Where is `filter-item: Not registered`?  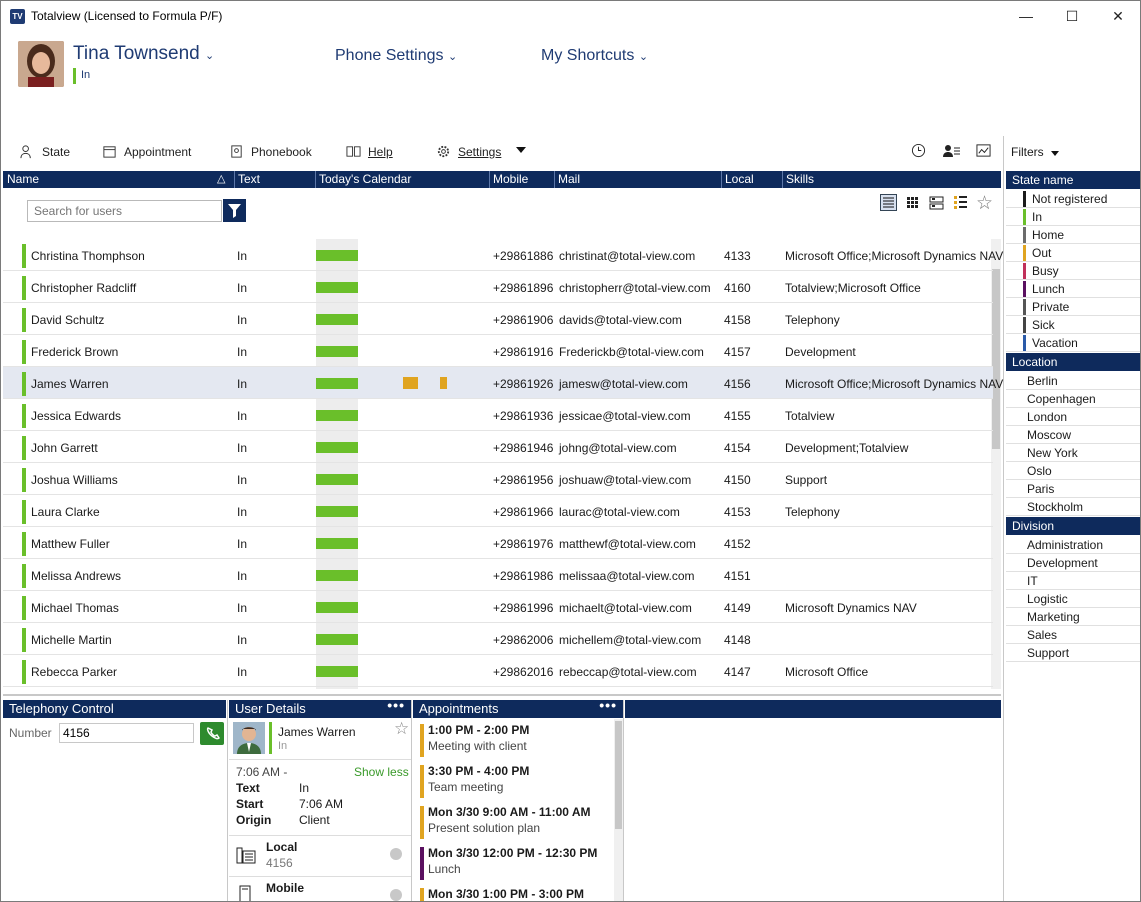
filter-item: Not registered is located at coordinates (1073, 199).